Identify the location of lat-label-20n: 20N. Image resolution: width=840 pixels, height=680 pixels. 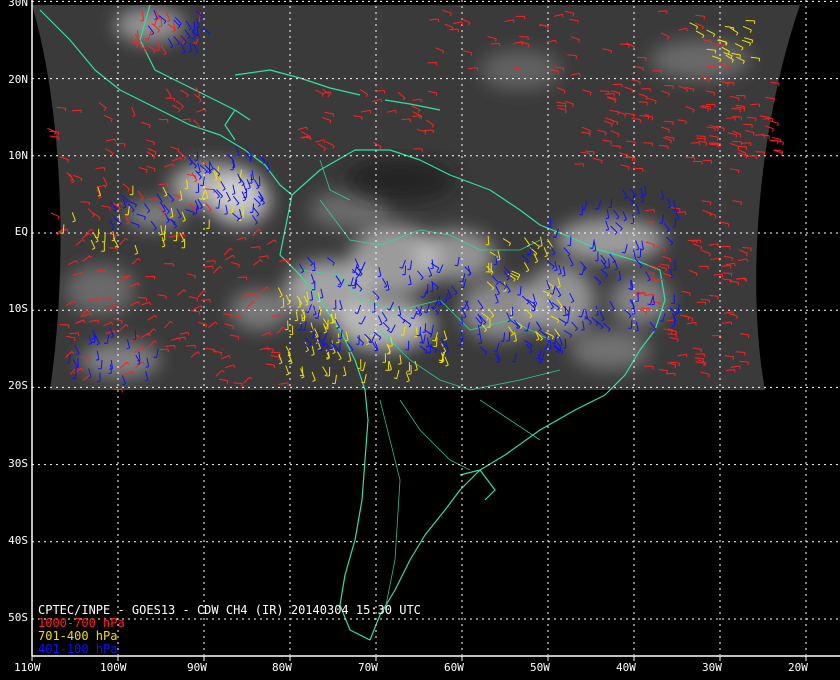
(18, 79).